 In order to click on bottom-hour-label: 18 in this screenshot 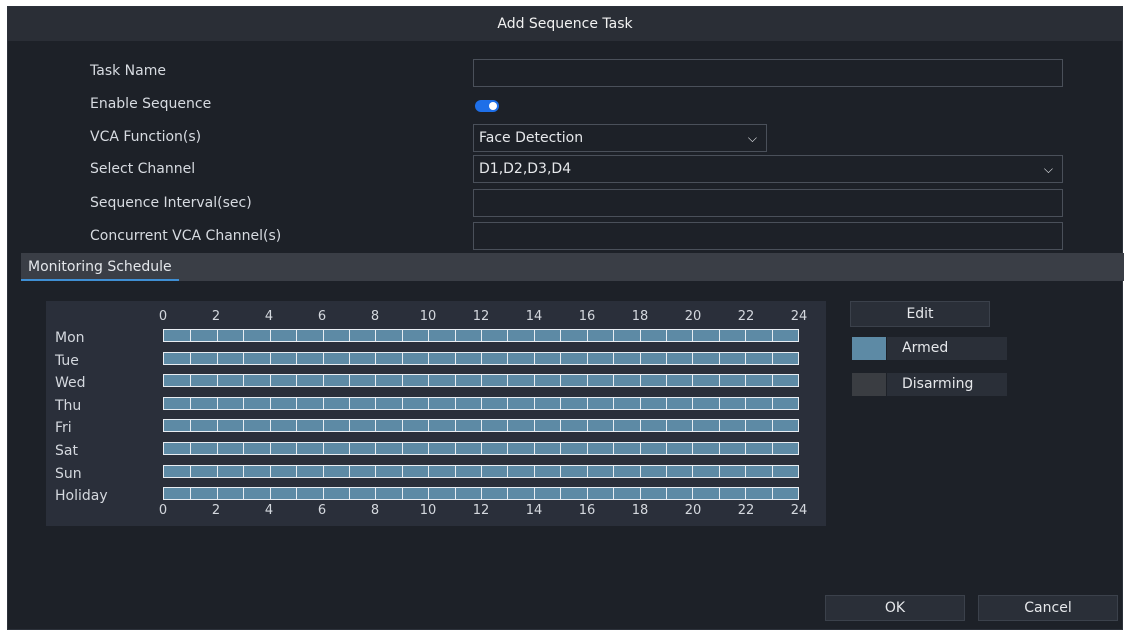, I will do `click(640, 510)`.